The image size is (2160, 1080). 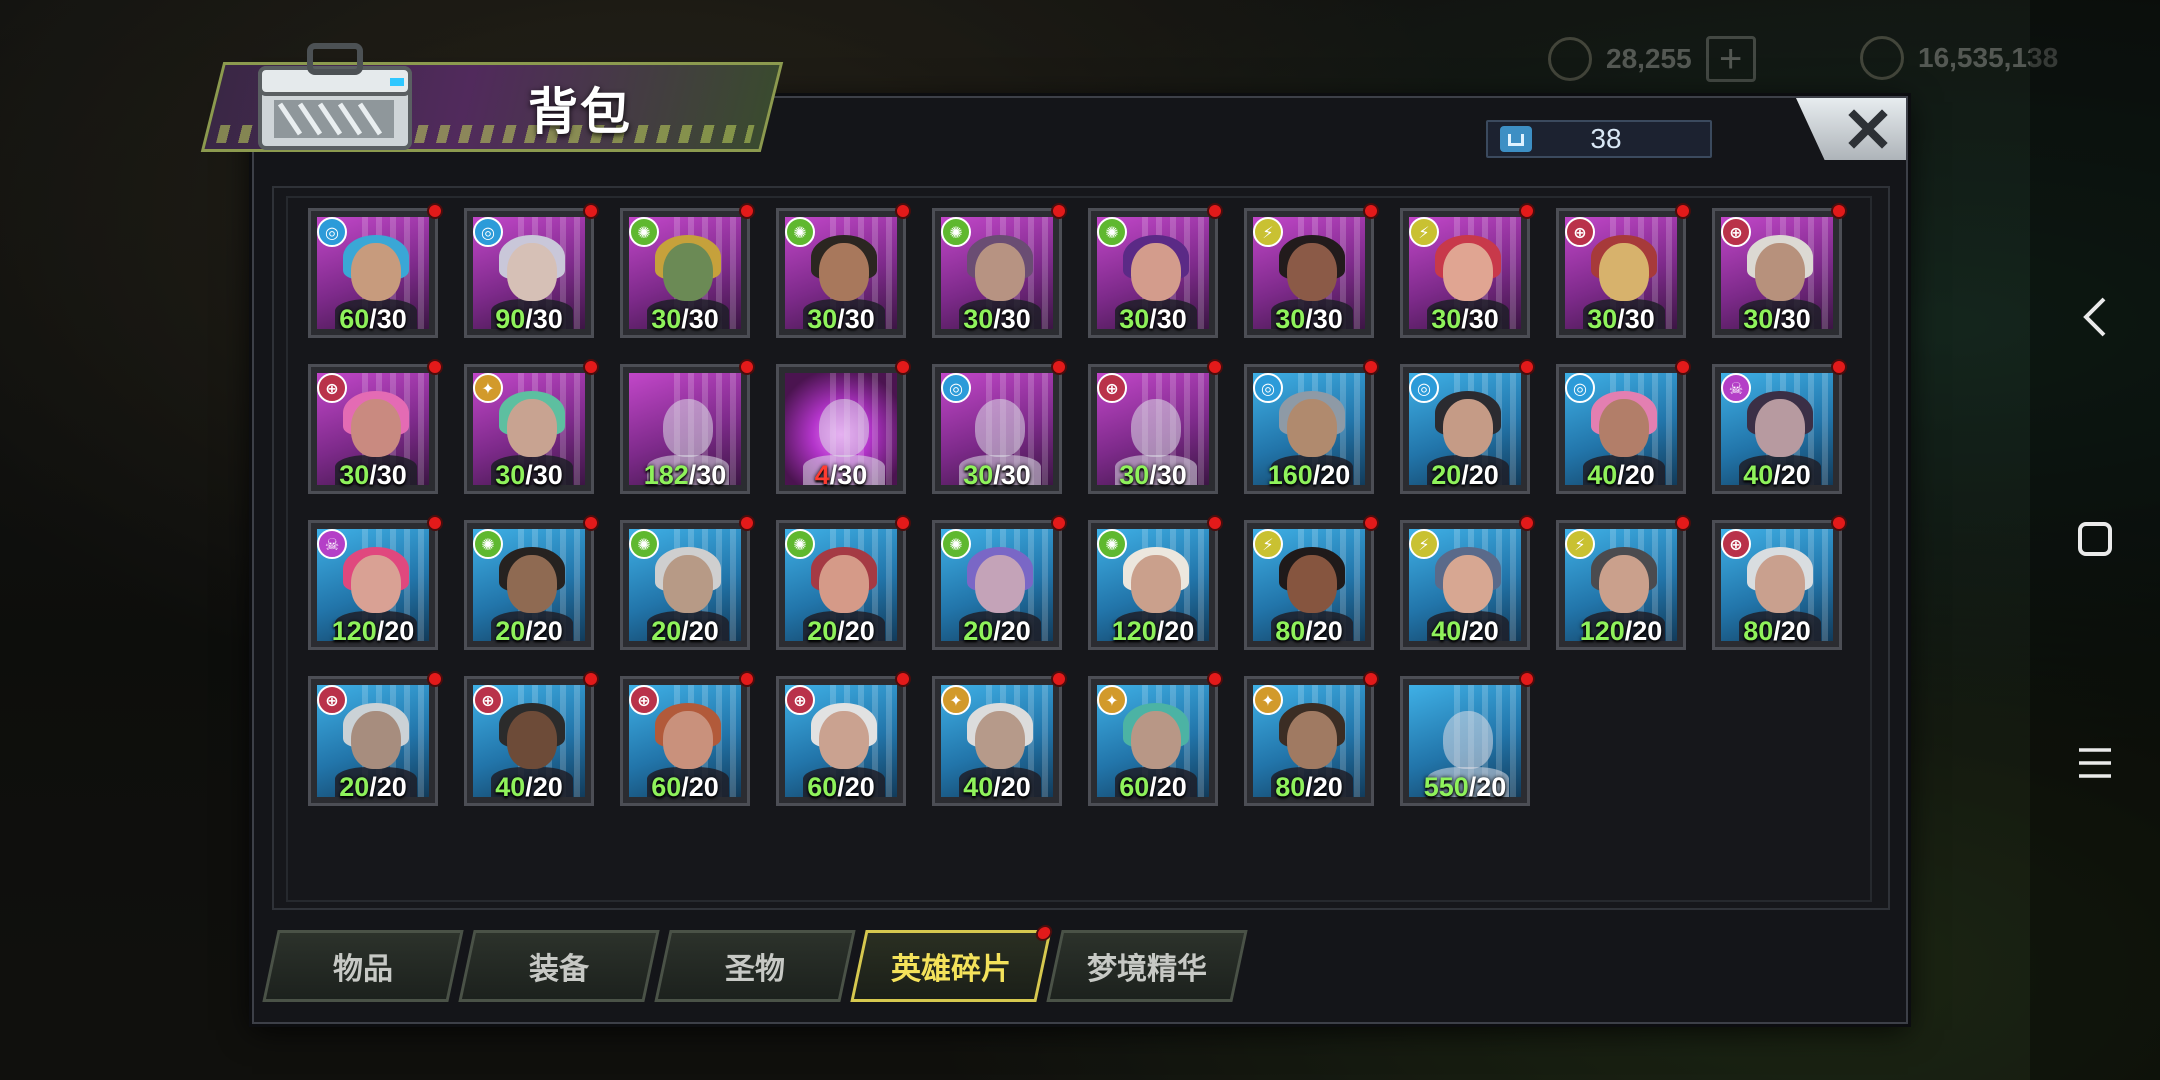 I want to click on tab-0: 物品, so click(x=363, y=966).